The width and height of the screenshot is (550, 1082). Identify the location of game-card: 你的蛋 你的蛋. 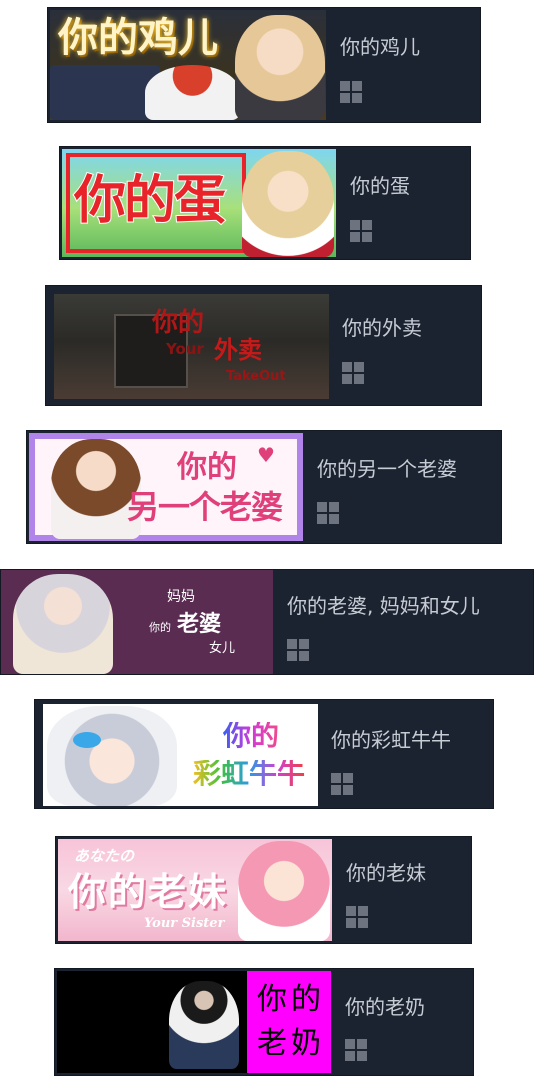
(265, 203).